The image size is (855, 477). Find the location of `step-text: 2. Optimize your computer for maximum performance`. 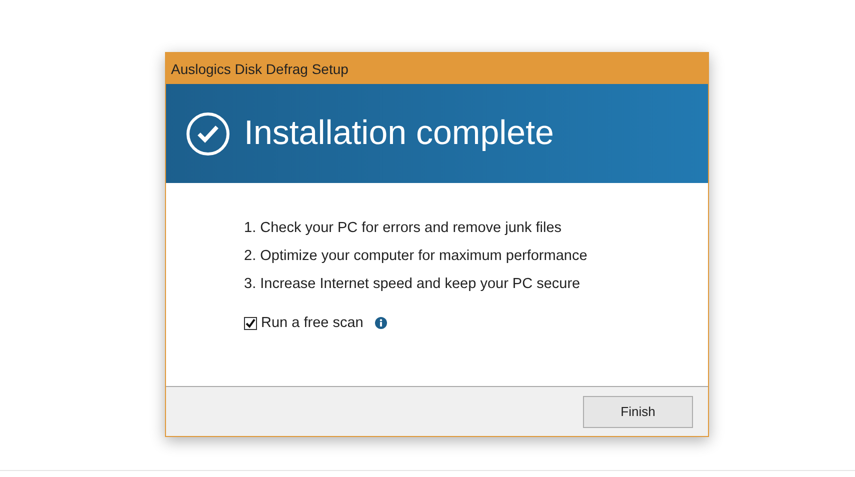

step-text: 2. Optimize your computer for maximum performance is located at coordinates (416, 256).